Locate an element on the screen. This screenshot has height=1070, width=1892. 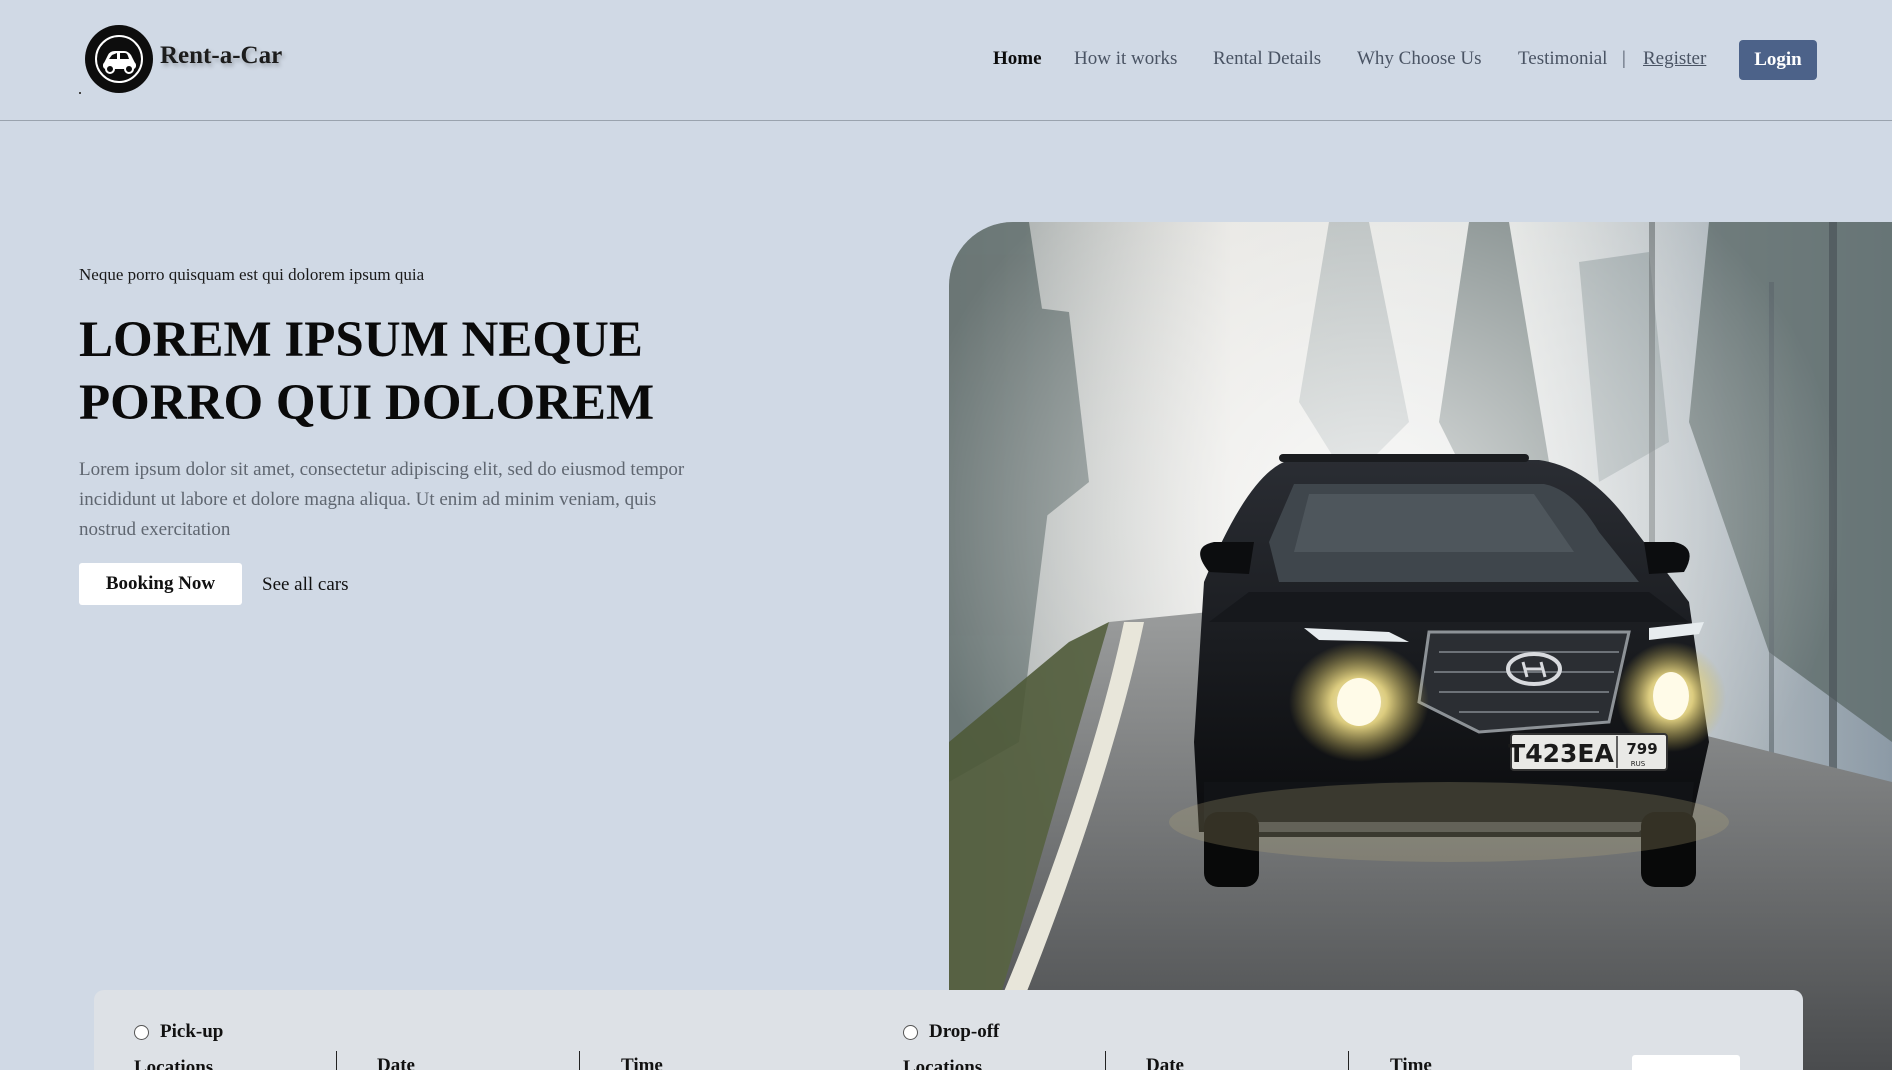
pickup-option: Pick-up is located at coordinates (178, 1032).